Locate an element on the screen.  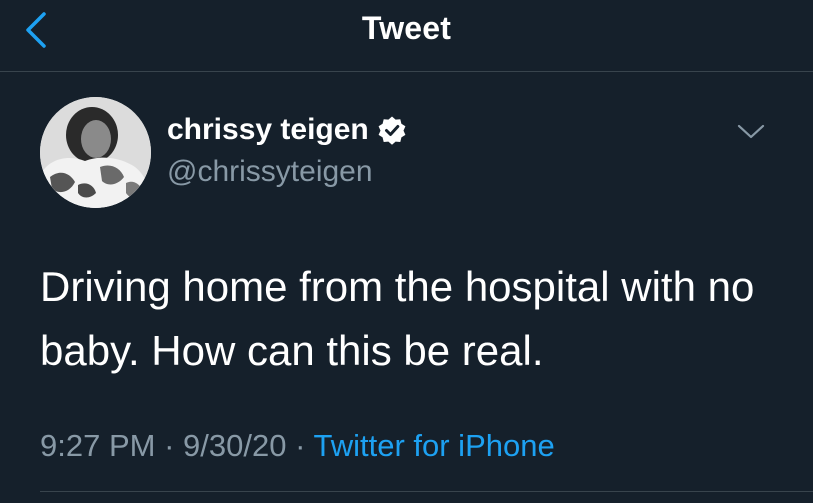
navigation-bar: Tweet is located at coordinates (406, 36).